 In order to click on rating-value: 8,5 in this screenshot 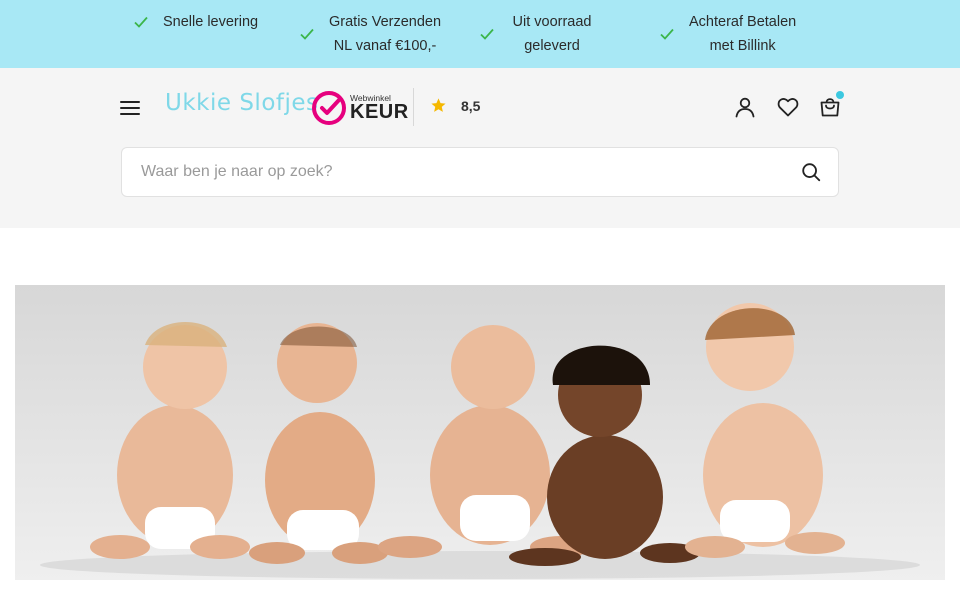, I will do `click(471, 105)`.